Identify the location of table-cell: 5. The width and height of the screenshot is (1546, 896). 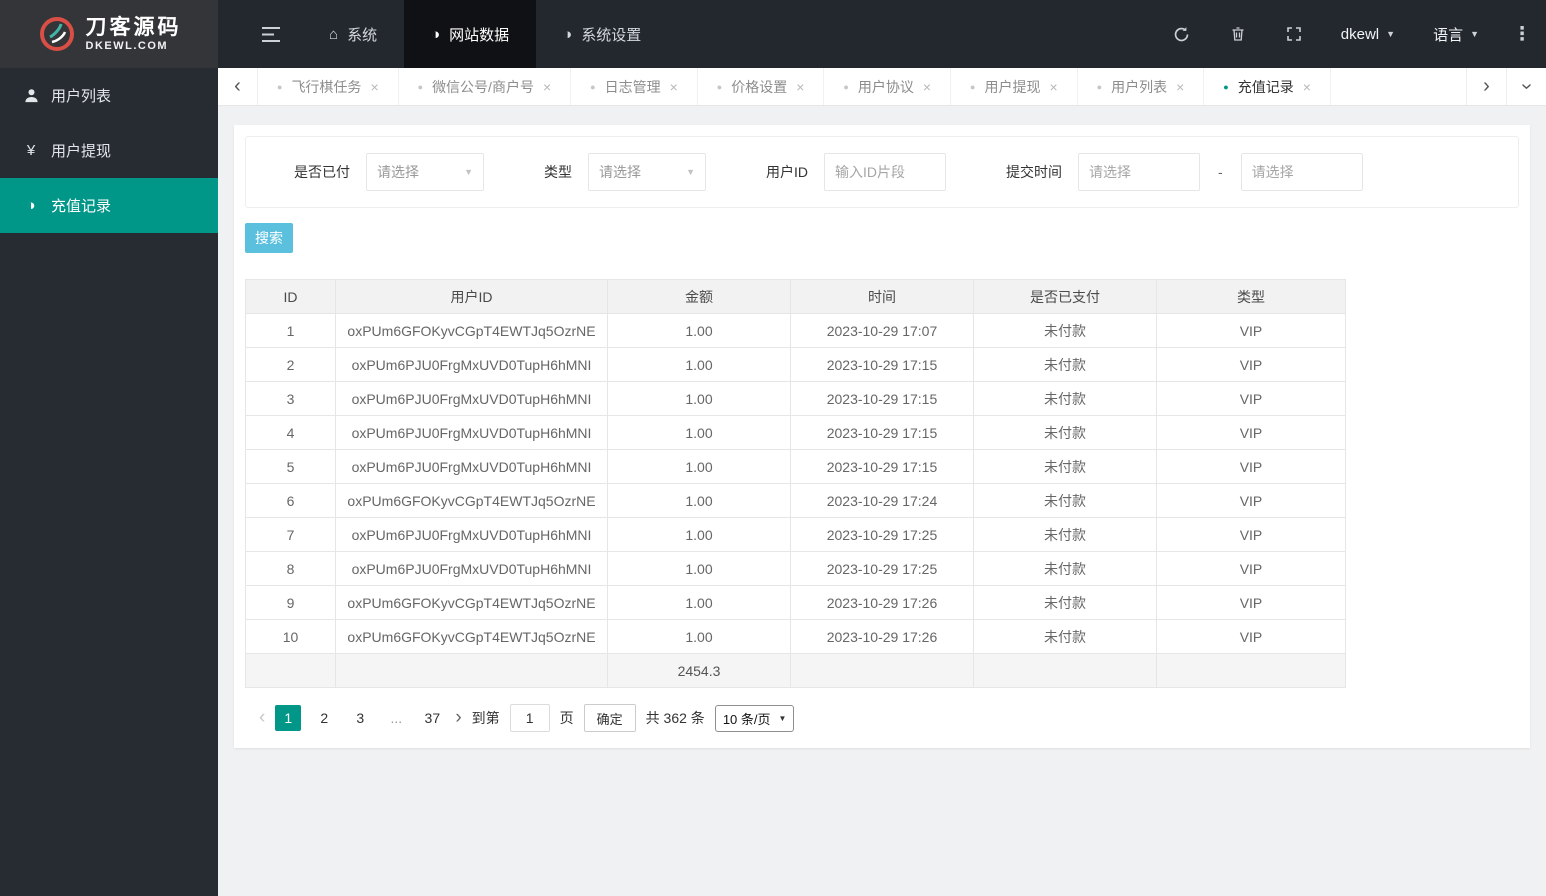
(290, 466).